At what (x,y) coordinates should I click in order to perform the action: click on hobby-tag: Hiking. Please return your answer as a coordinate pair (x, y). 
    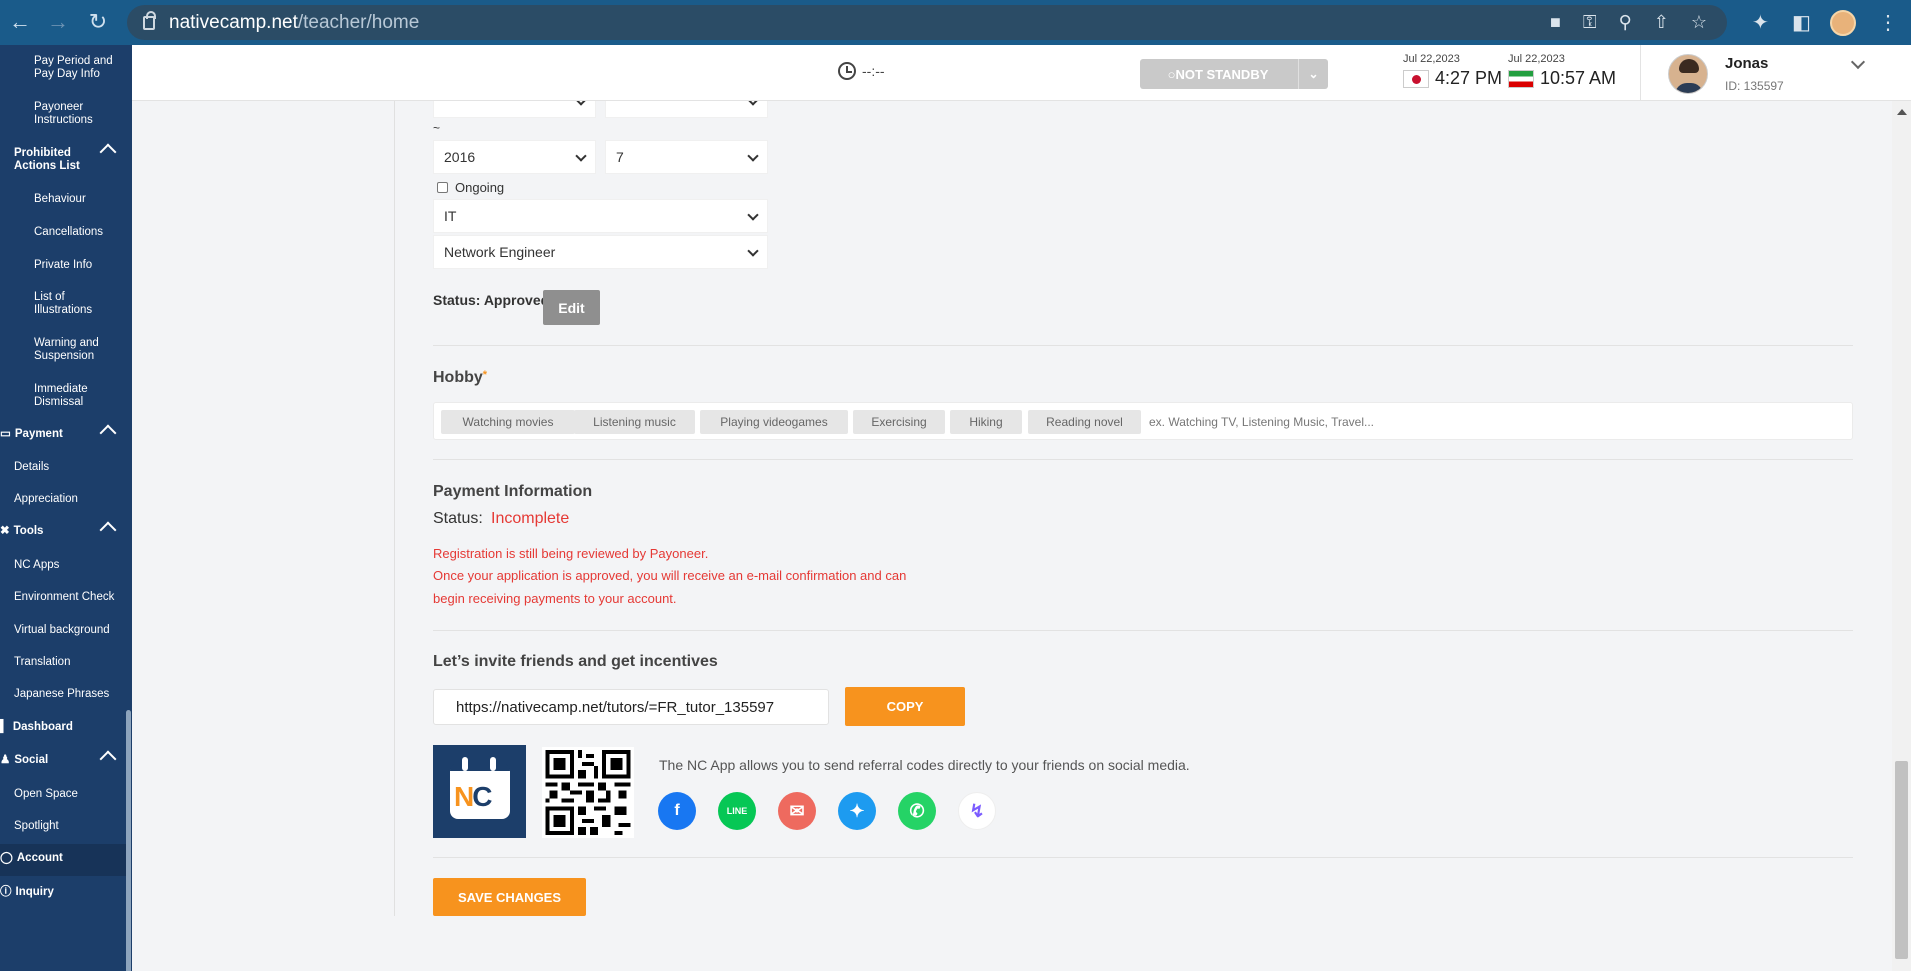
    Looking at the image, I should click on (986, 422).